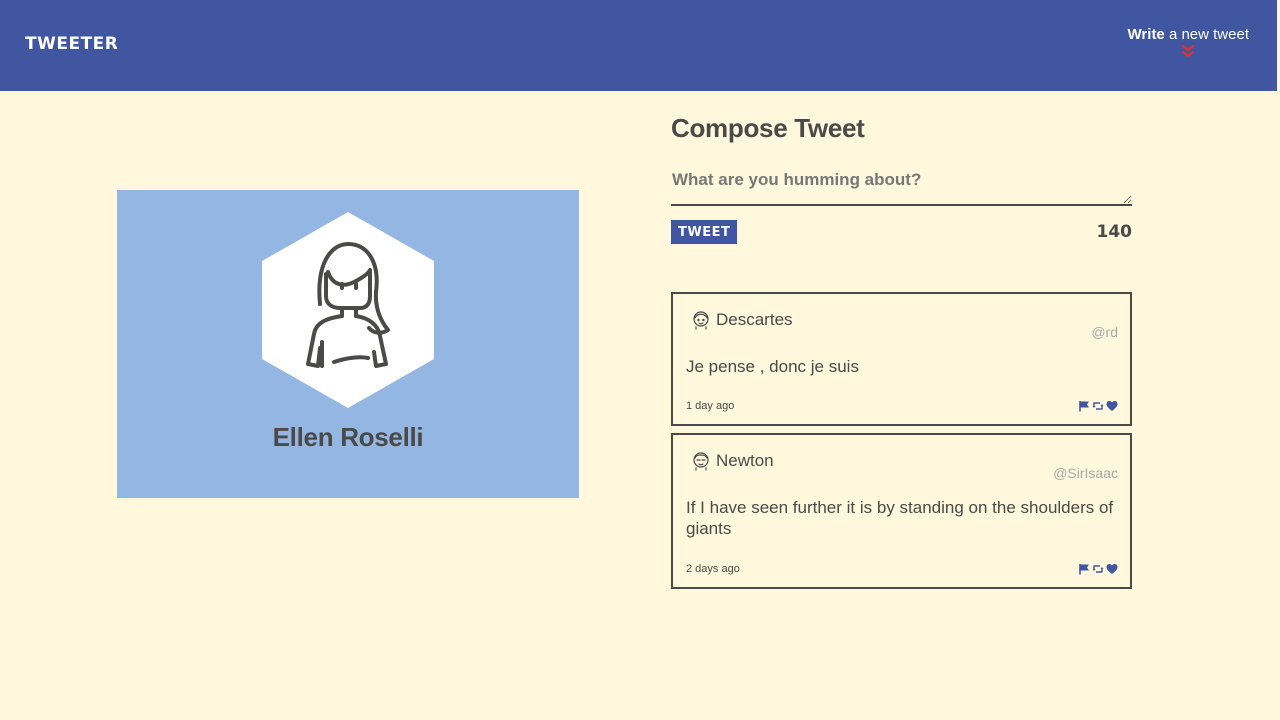 This screenshot has height=720, width=1280. What do you see at coordinates (348, 437) in the screenshot?
I see `profile-name: Ellen Roselli` at bounding box center [348, 437].